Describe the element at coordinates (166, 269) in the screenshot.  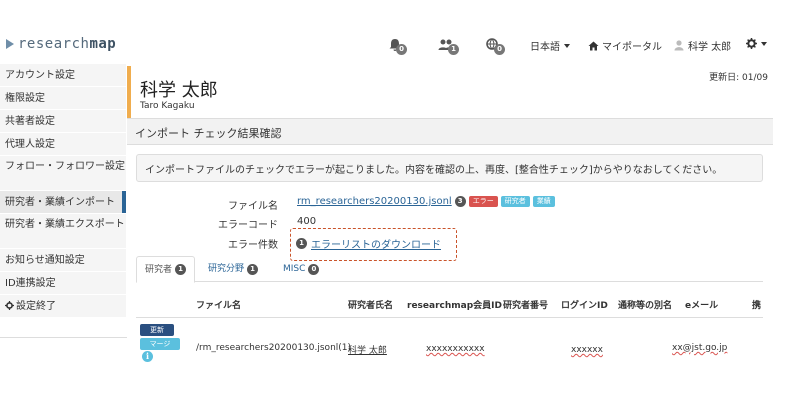
I see `tab-researcher: 研究者 1` at that location.